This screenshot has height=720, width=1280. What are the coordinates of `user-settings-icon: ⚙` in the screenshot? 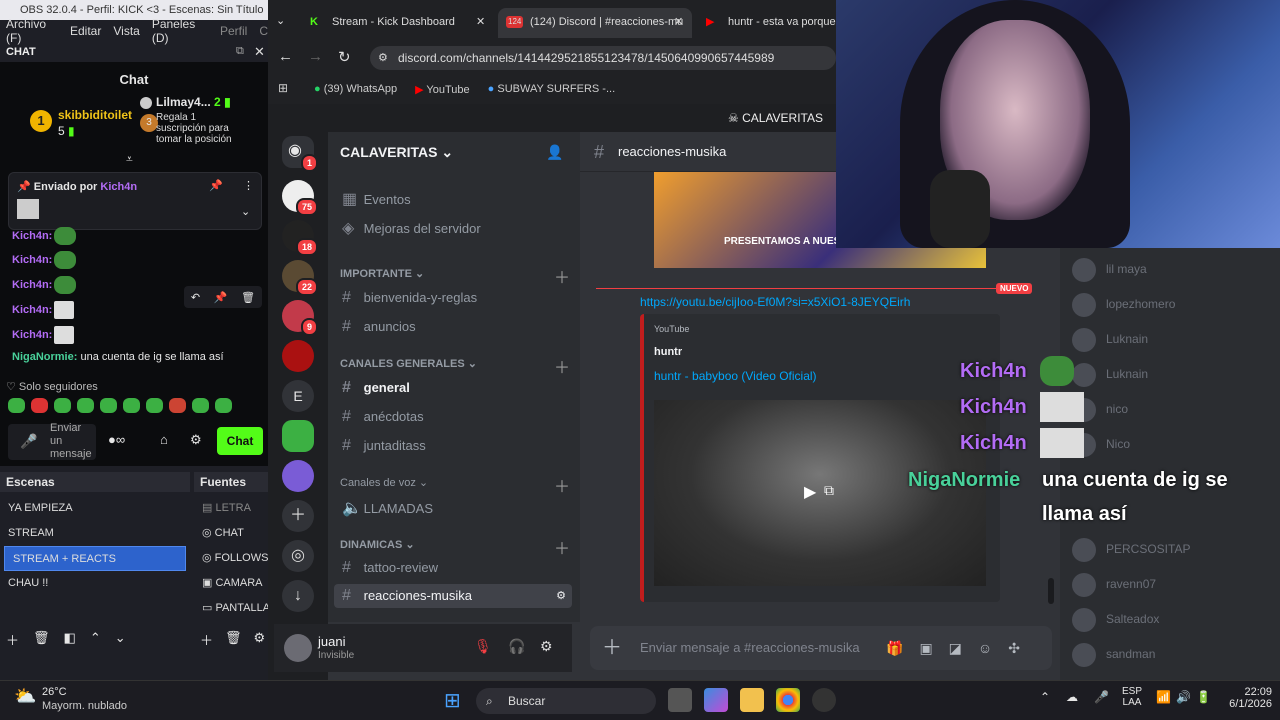 It's located at (546, 646).